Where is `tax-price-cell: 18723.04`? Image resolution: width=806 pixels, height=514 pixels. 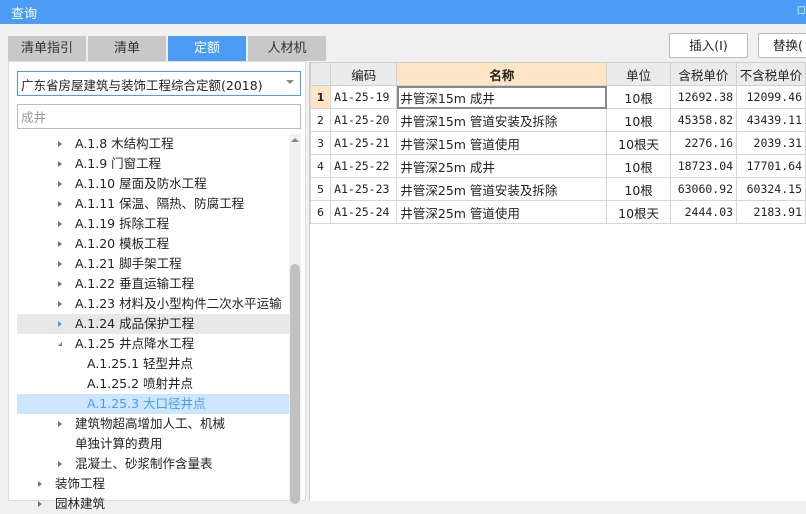
tax-price-cell: 18723.04 is located at coordinates (703, 166).